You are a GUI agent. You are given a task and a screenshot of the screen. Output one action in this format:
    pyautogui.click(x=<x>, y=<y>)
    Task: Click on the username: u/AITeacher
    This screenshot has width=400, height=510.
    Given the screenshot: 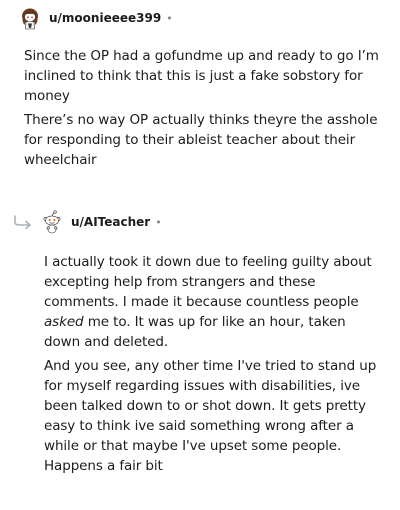 What is the action you would take?
    pyautogui.click(x=110, y=222)
    